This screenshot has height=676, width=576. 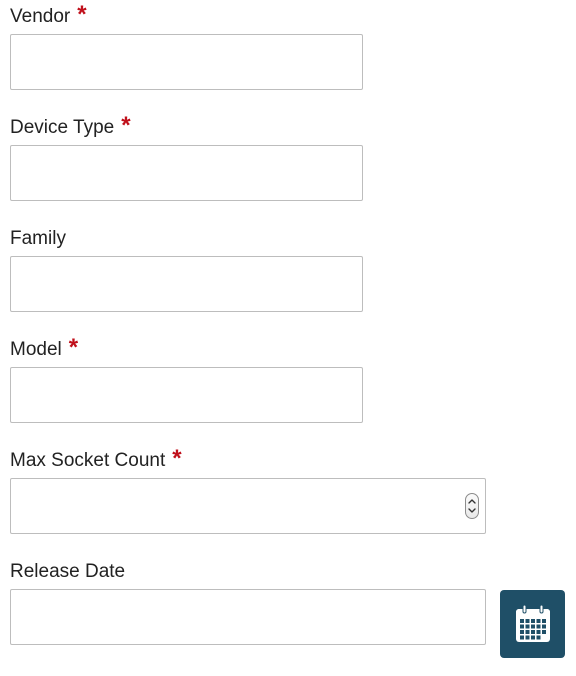 I want to click on device-type-input, so click(x=186, y=173).